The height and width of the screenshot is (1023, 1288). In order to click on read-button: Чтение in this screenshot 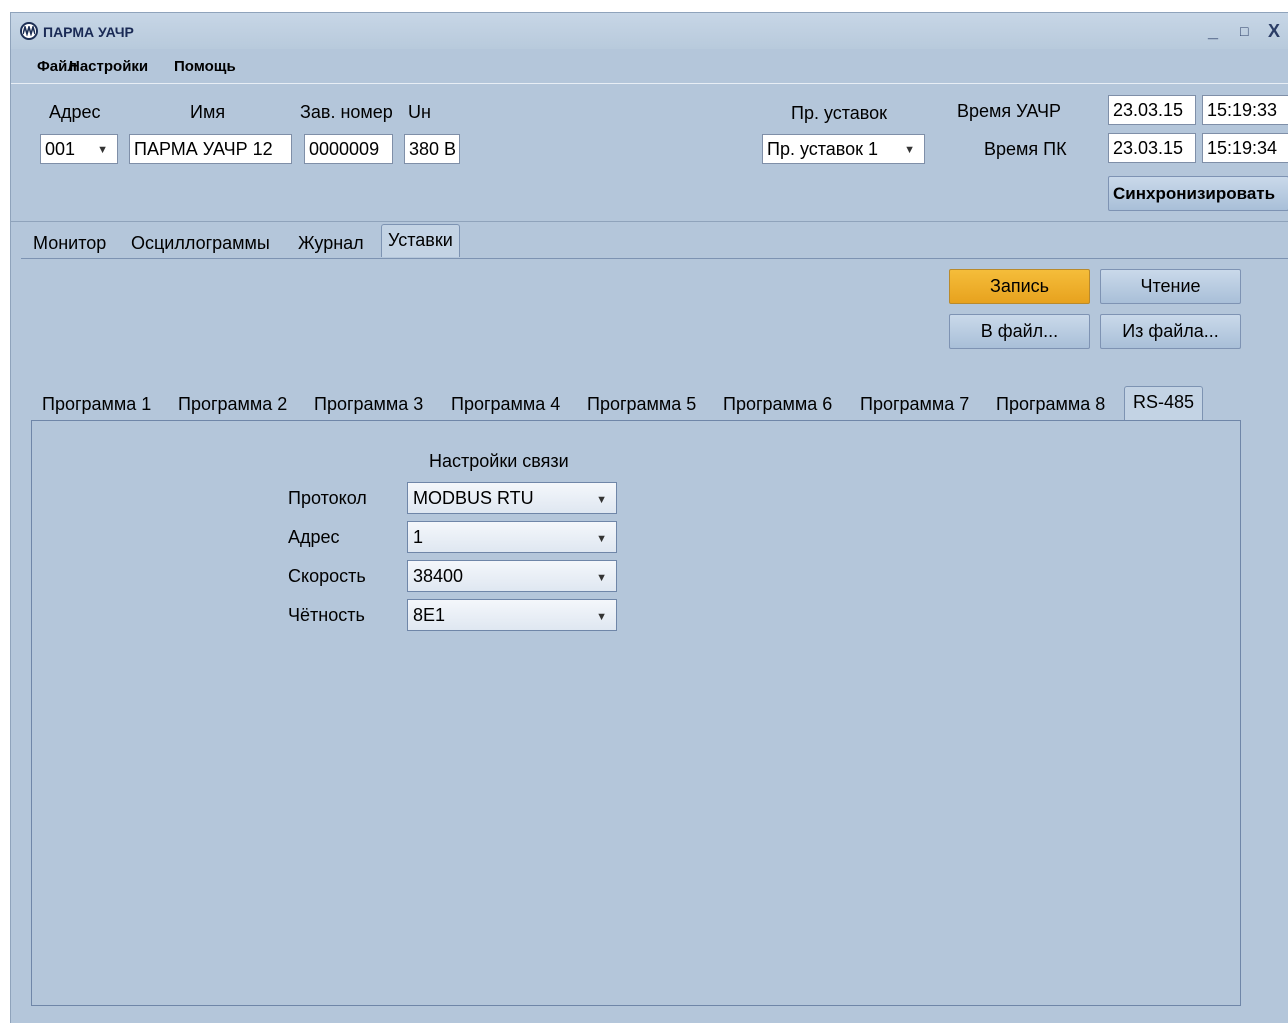, I will do `click(1170, 286)`.